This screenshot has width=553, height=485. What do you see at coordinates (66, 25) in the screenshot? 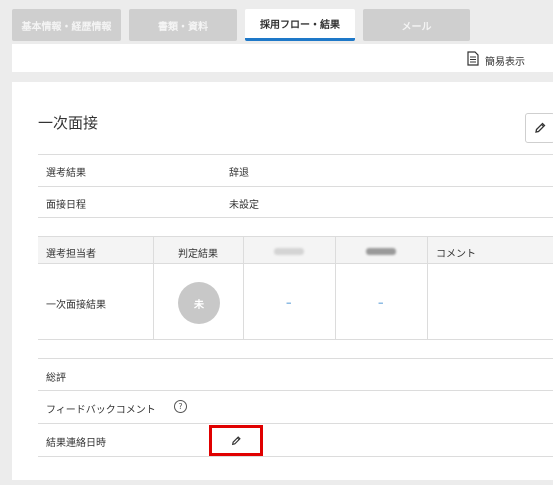
I see `tab-basic-info: 基本情報・経歴情報` at bounding box center [66, 25].